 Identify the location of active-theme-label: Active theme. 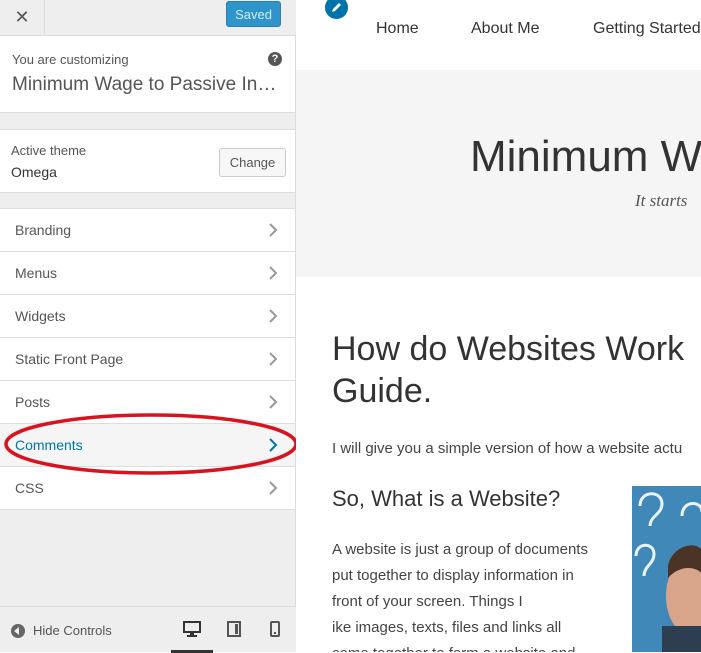
(49, 150).